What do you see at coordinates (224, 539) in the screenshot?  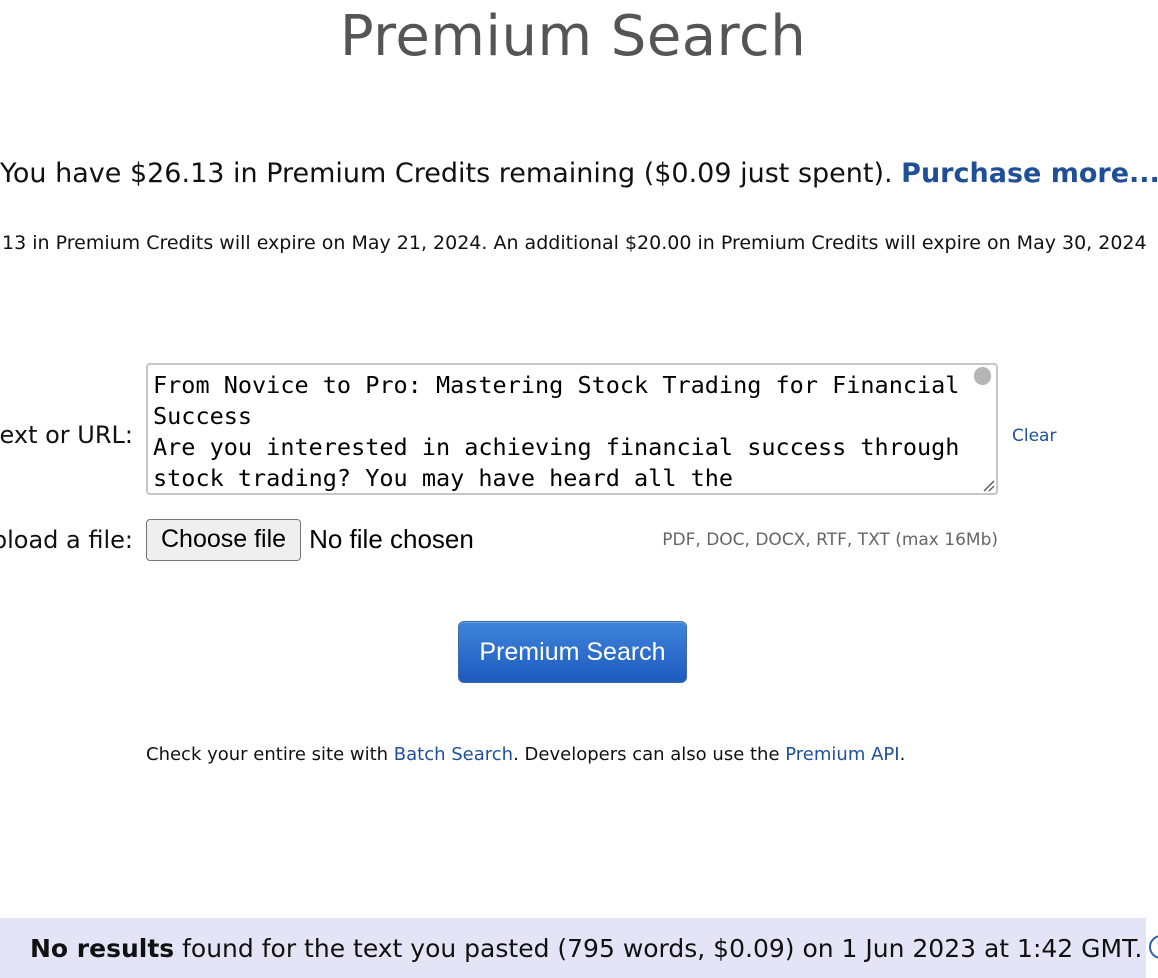 I see `choose-file-button: Choose file` at bounding box center [224, 539].